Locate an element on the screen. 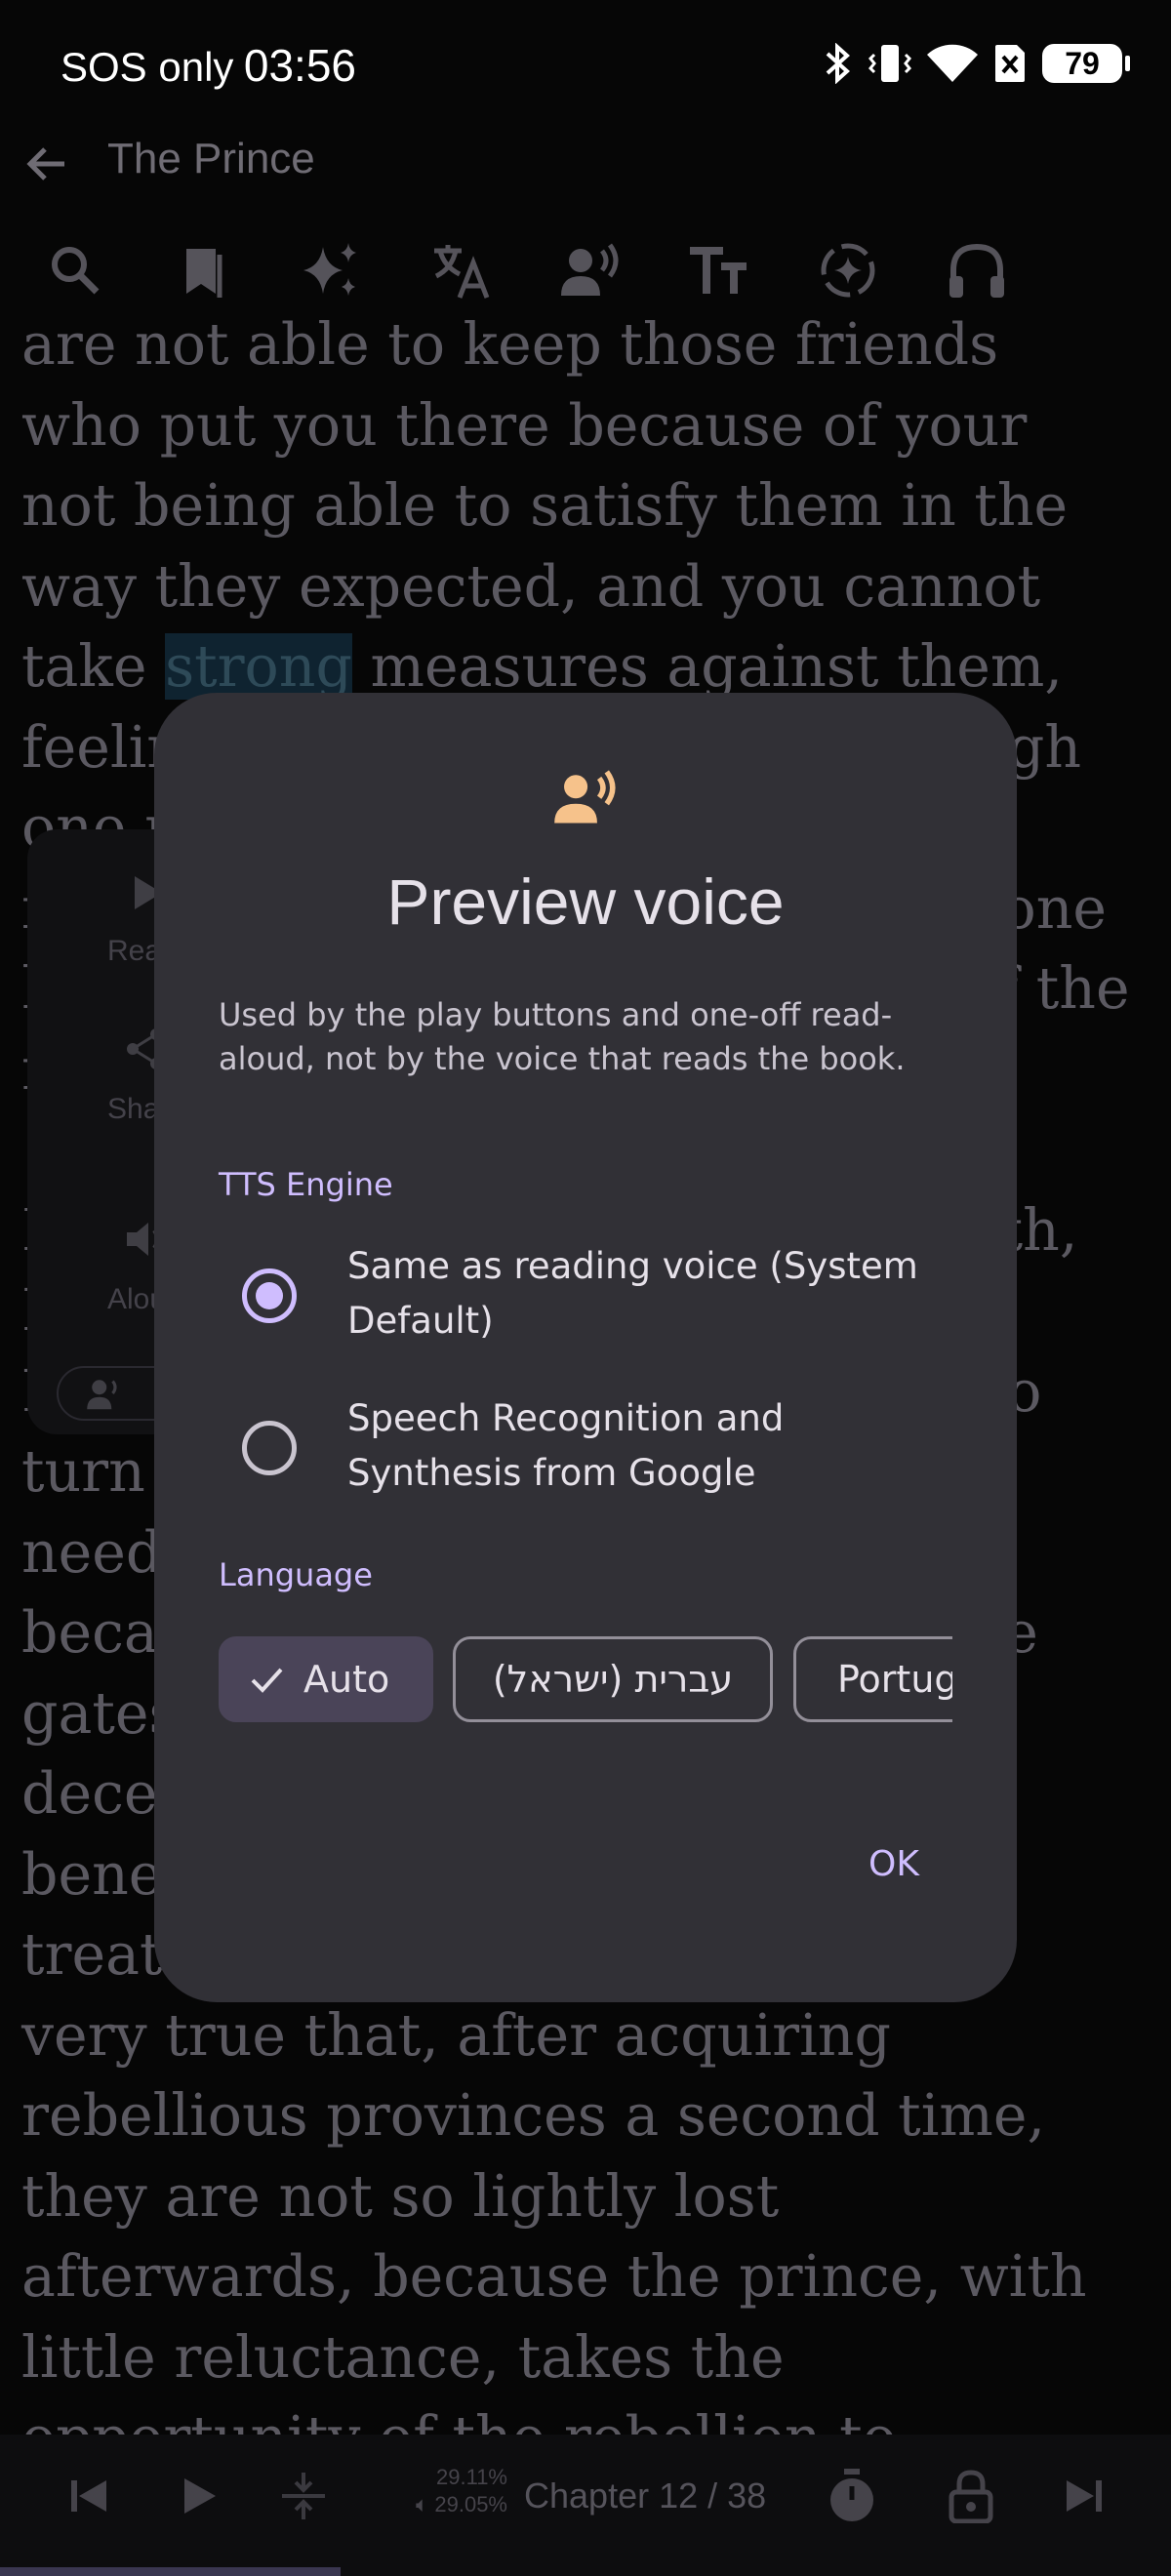 The width and height of the screenshot is (1171, 2576). language-chip-row: Auto עברית (ישראל) Portugu is located at coordinates (585, 1680).